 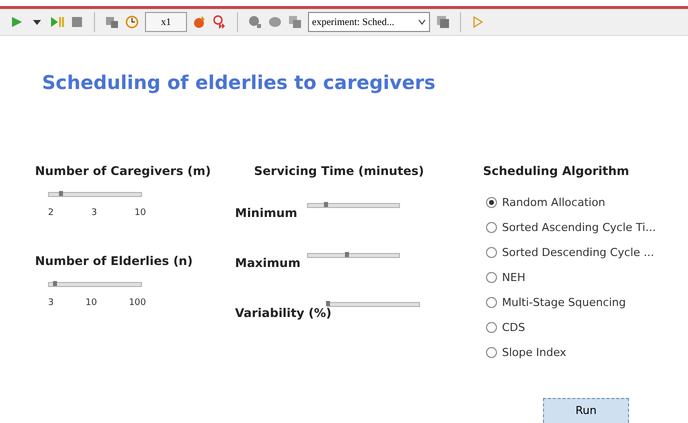 I want to click on slider-heading: Number of Caregivers (m), so click(x=123, y=171).